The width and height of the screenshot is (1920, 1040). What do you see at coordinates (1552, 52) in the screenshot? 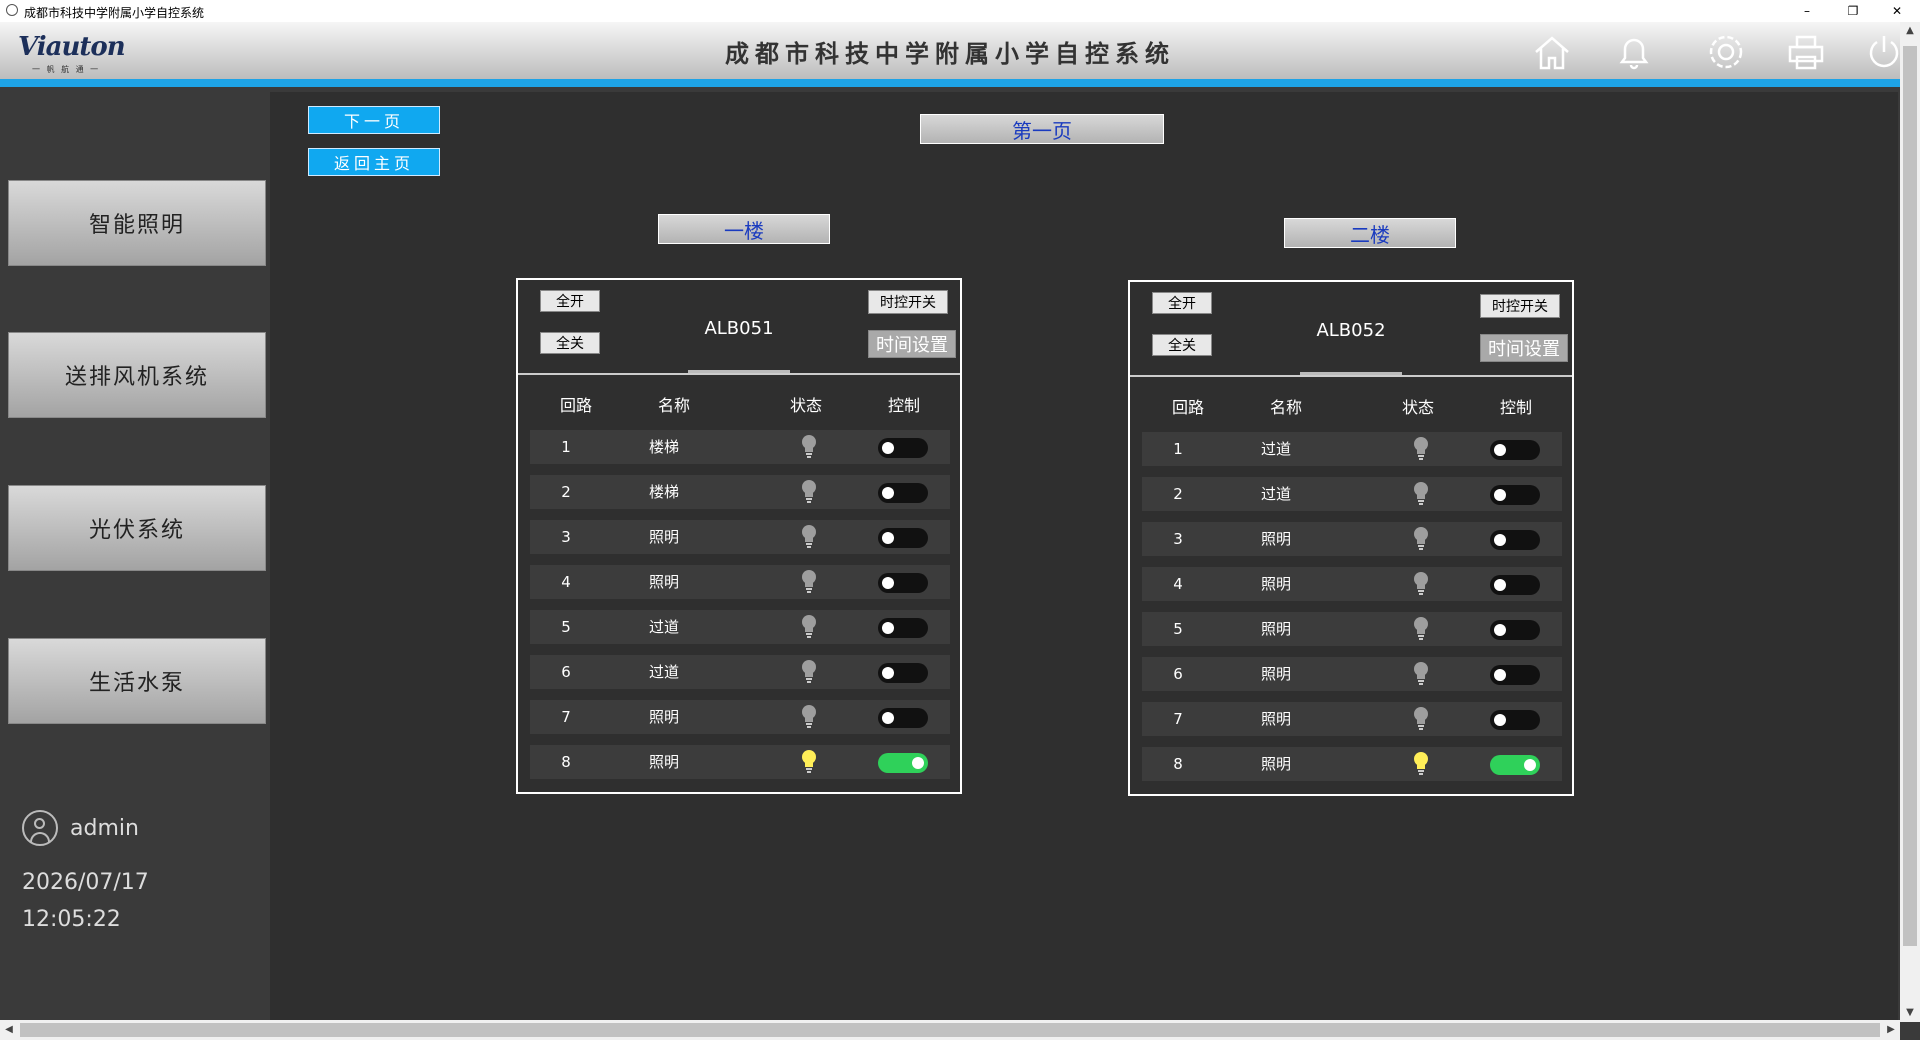
I see `home-icon` at bounding box center [1552, 52].